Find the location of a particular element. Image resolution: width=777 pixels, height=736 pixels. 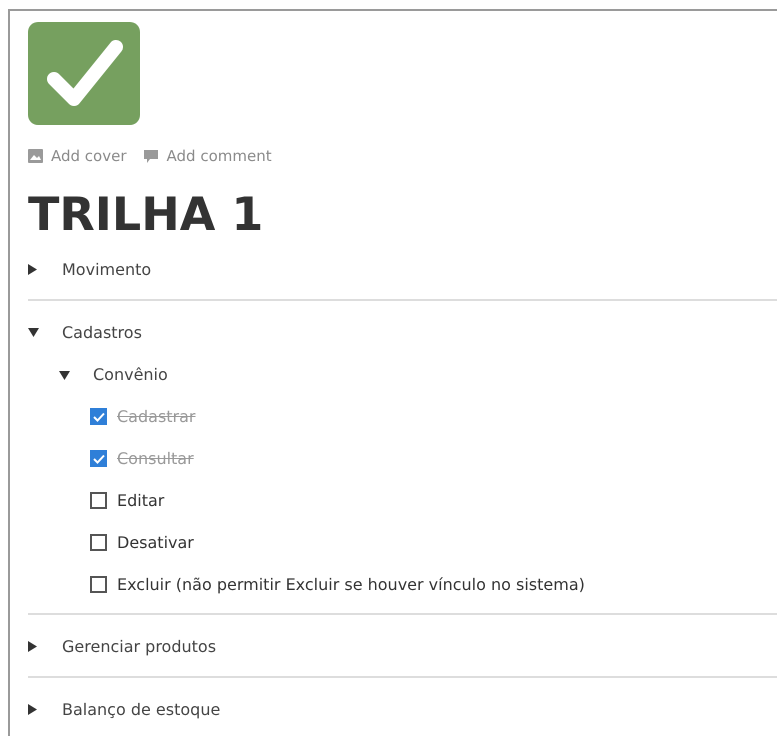

comment-icon is located at coordinates (150, 156).